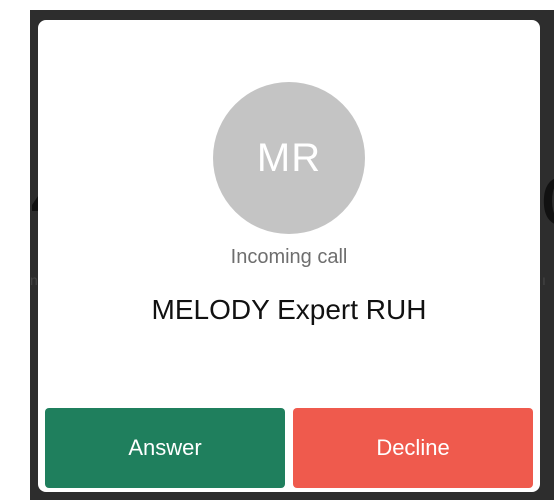  I want to click on caller-name: MELODY Expert RUH, so click(289, 309).